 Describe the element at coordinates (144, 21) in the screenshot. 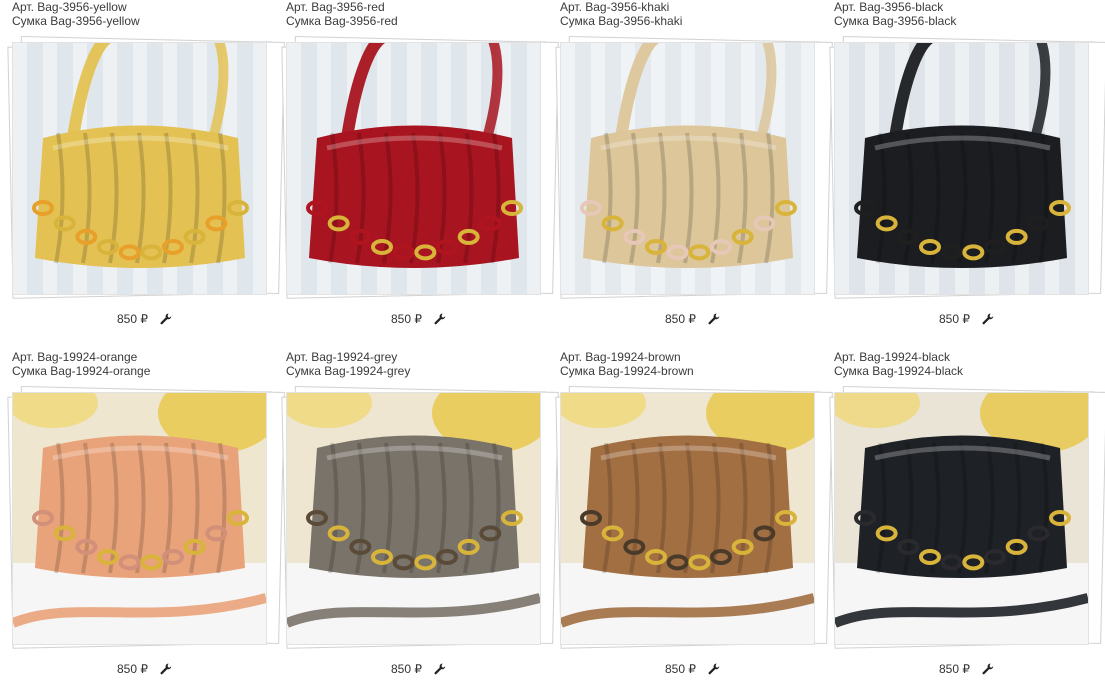

I see `product-name: Сумка Bag-3956-yellow` at that location.